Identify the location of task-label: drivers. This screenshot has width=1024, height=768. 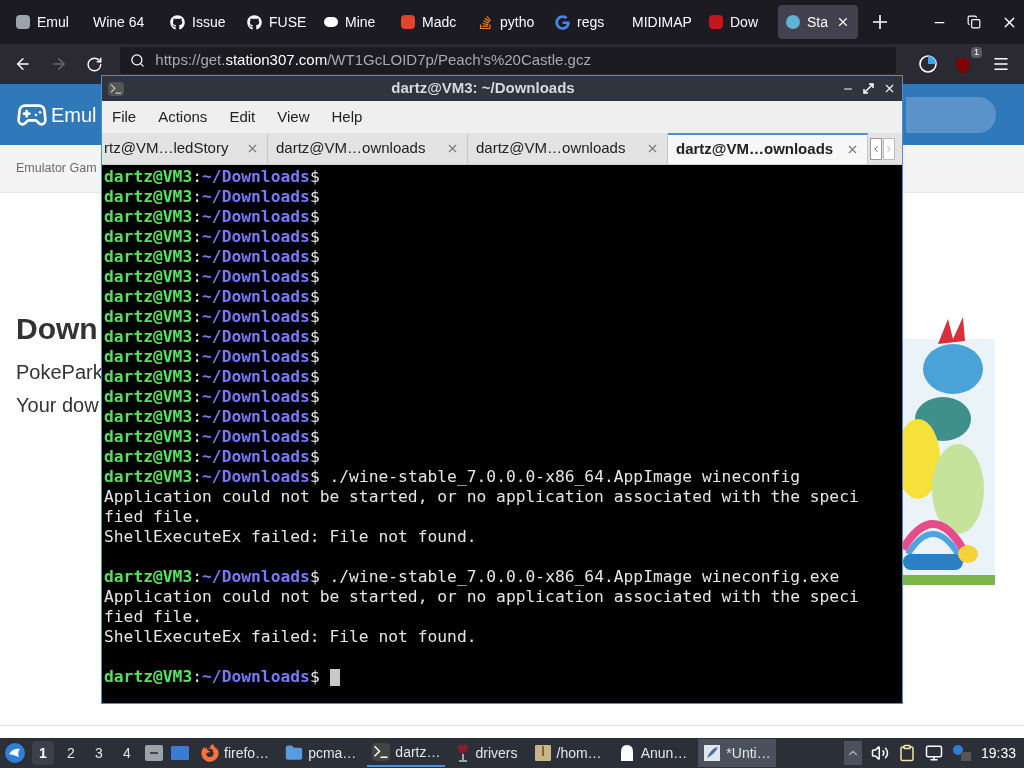
(496, 753).